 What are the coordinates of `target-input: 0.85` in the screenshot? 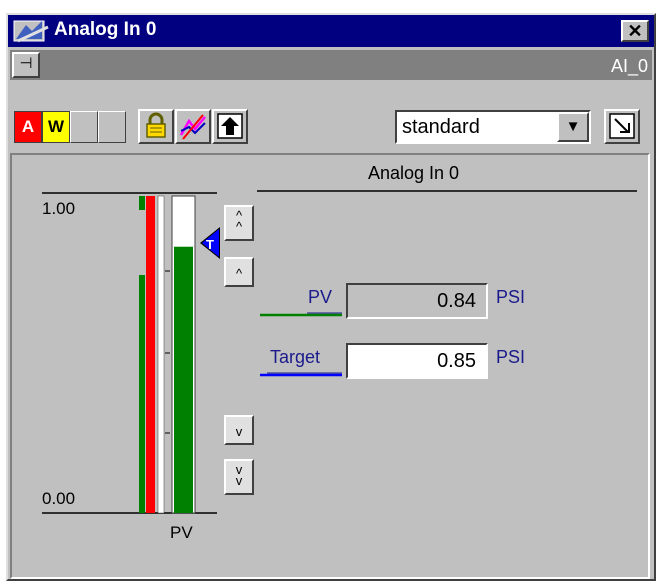 It's located at (417, 361).